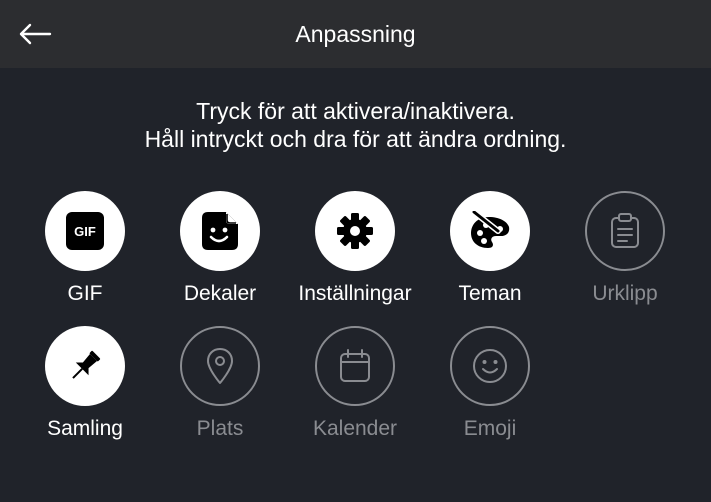 The height and width of the screenshot is (502, 711). Describe the element at coordinates (355, 428) in the screenshot. I see `tile-label-kalender: Kalender` at that location.